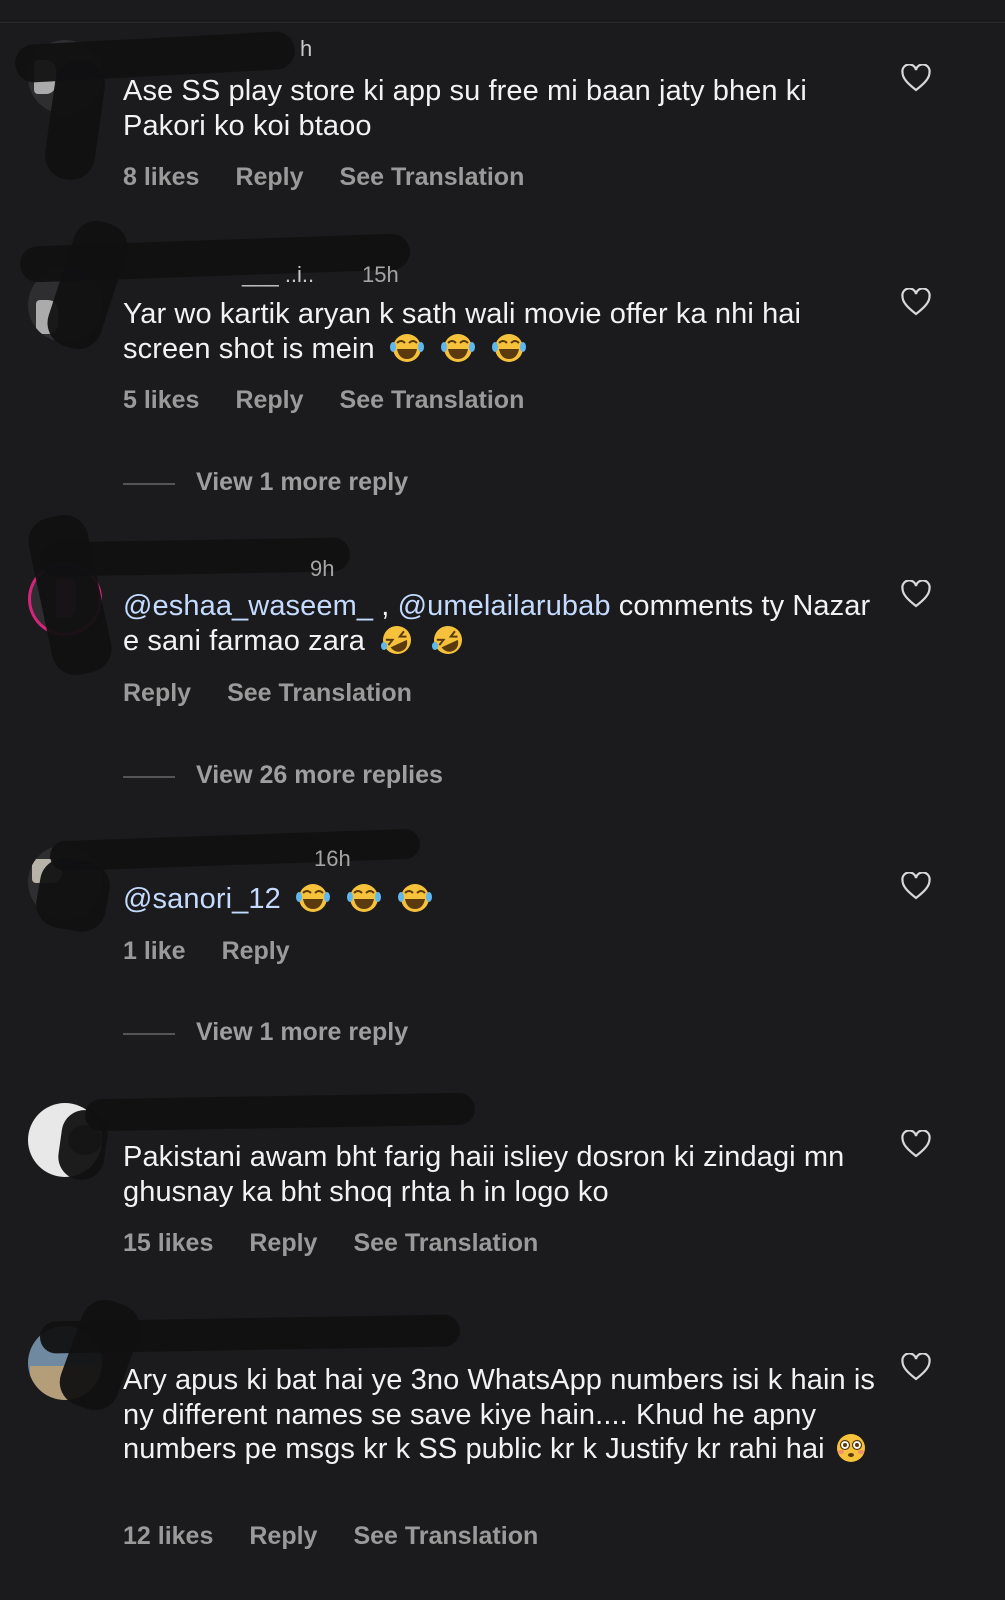 Image resolution: width=1005 pixels, height=1600 pixels. I want to click on likes-count: 12 likes, so click(168, 1536).